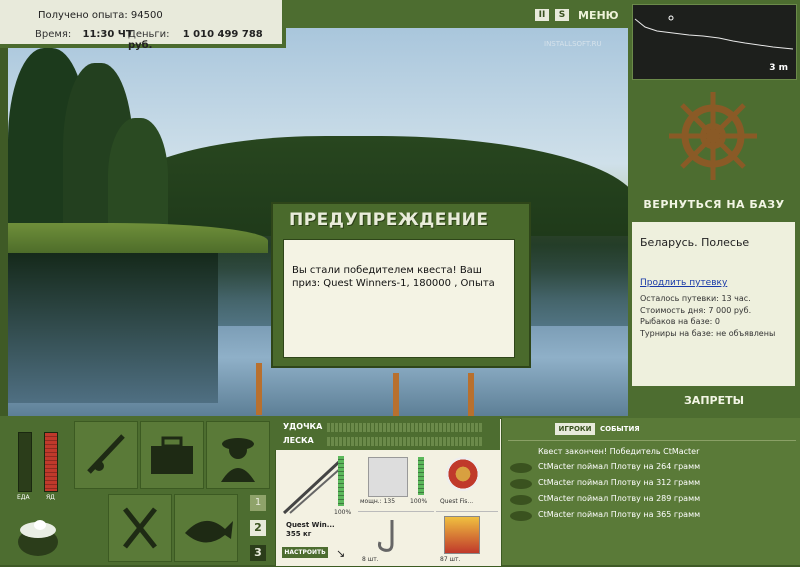 The image size is (800, 567). Describe the element at coordinates (714, 204) in the screenshot. I see `return-to-base-button: ВЕРНУТЬСЯ НА БАЗУ` at that location.